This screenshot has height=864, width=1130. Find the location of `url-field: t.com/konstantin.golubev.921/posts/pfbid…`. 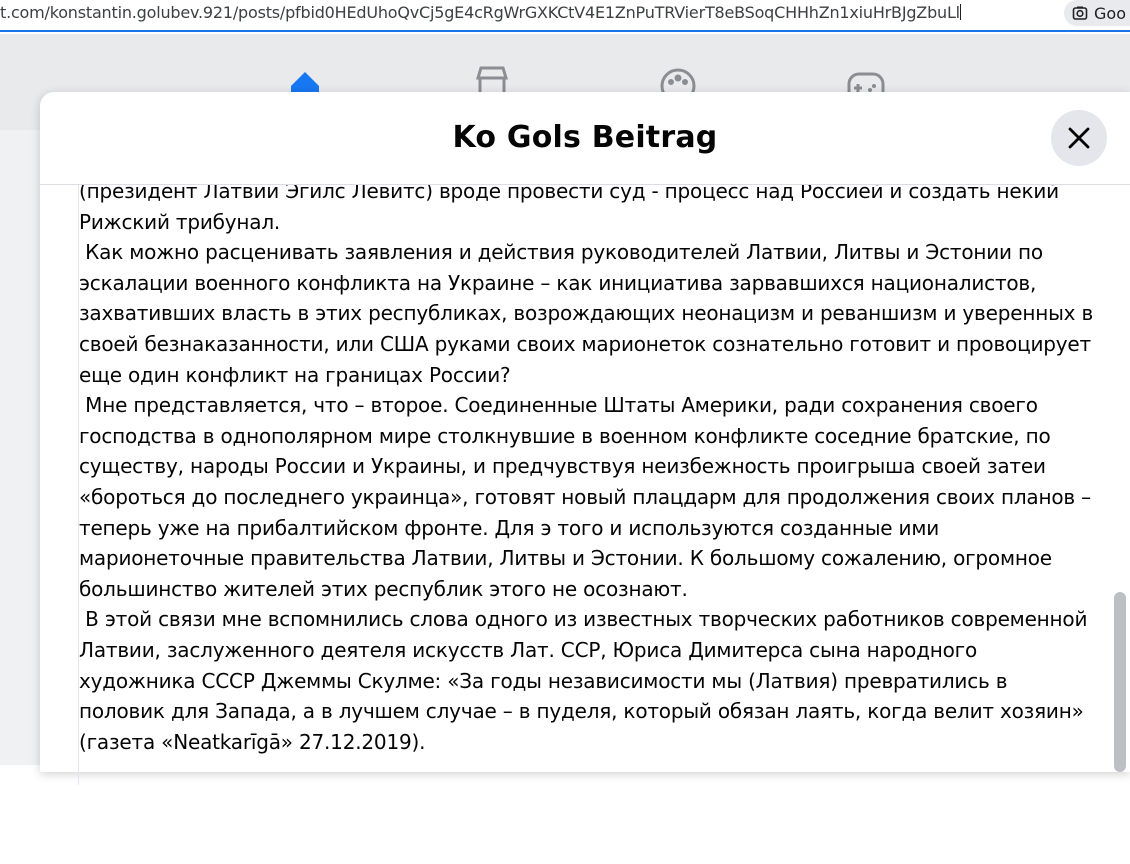

url-field: t.com/konstantin.golubev.921/posts/pfbid… is located at coordinates (480, 12).